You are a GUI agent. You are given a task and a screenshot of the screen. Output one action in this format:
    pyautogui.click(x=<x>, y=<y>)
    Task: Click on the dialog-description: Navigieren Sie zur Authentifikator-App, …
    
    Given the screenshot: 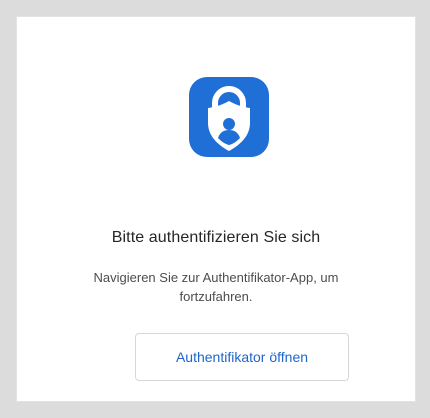 What is the action you would take?
    pyautogui.click(x=216, y=287)
    